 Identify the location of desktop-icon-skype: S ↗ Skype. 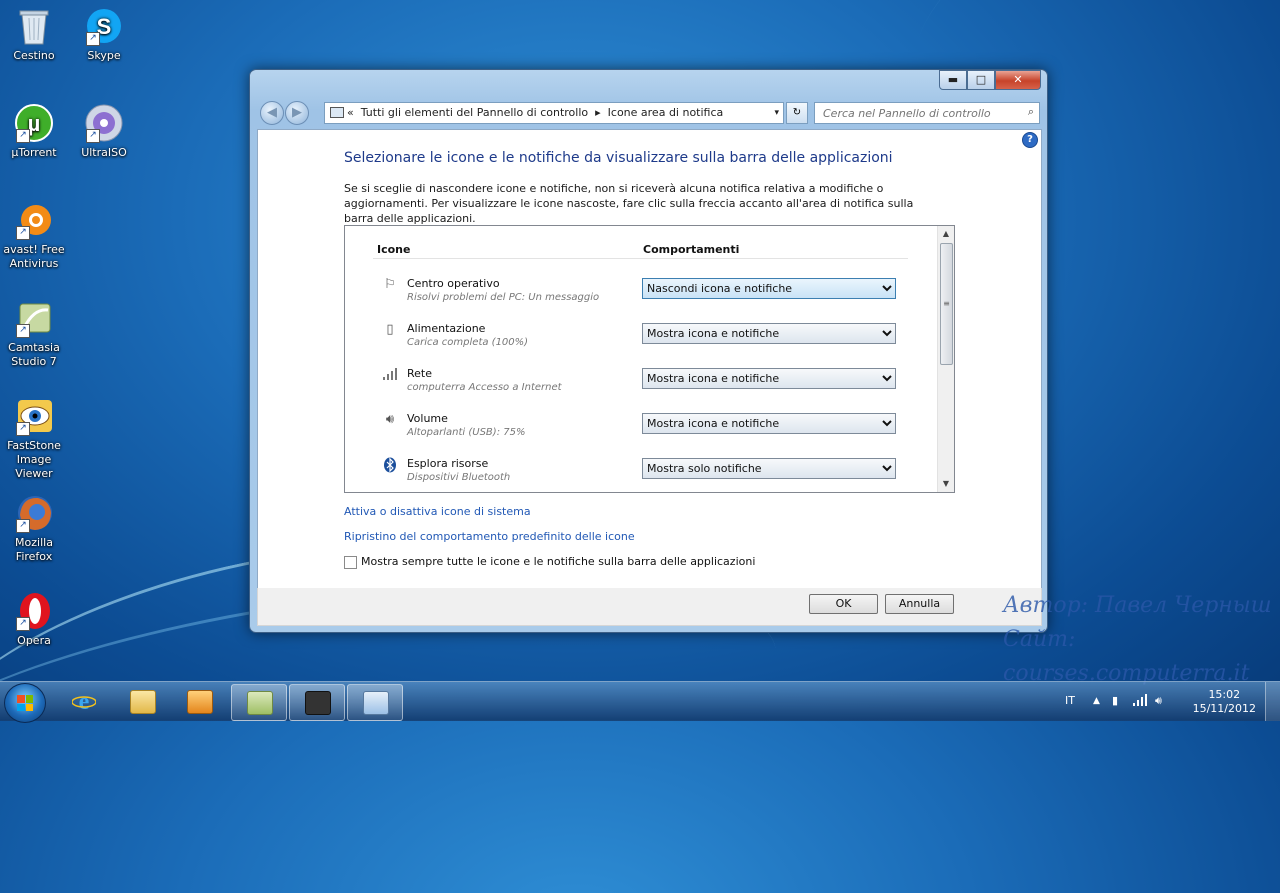
(104, 34).